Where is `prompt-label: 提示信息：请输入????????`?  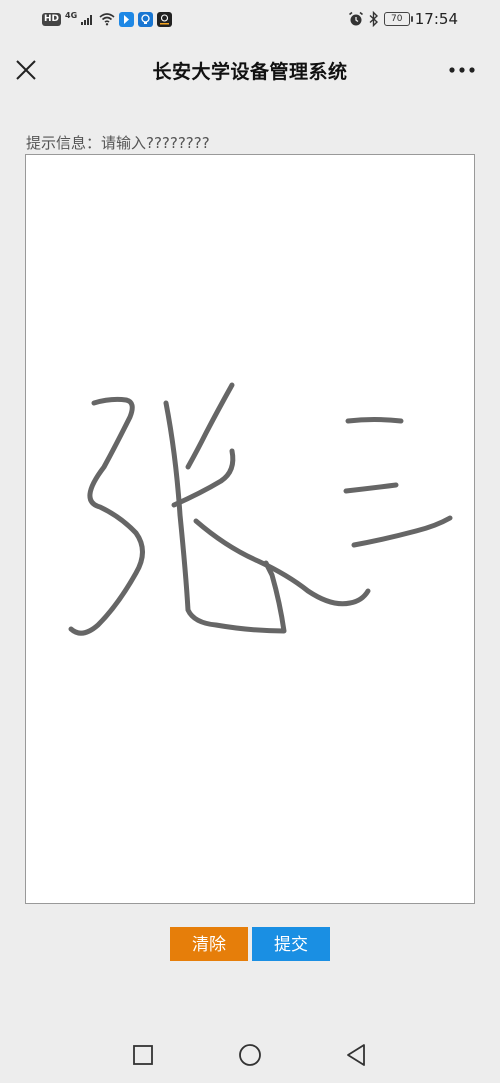 prompt-label: 提示信息：请输入???????? is located at coordinates (118, 143).